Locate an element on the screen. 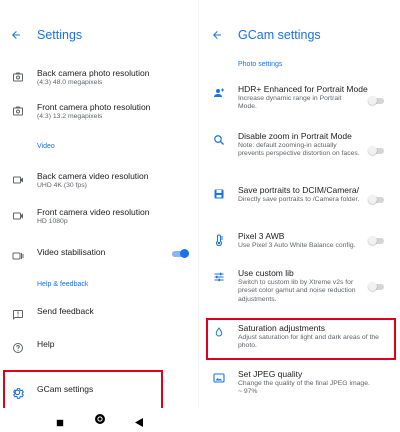  setting-label: Help is located at coordinates (46, 344).